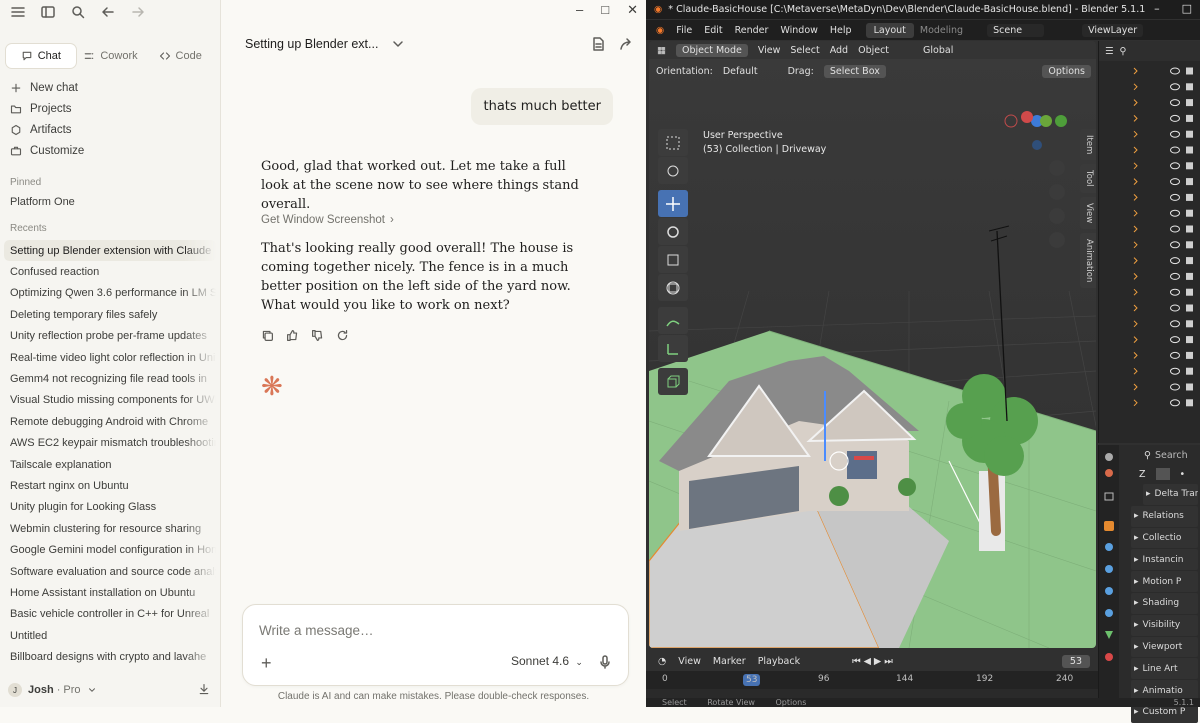  I want to click on tab-animation: Animation, so click(1088, 261).